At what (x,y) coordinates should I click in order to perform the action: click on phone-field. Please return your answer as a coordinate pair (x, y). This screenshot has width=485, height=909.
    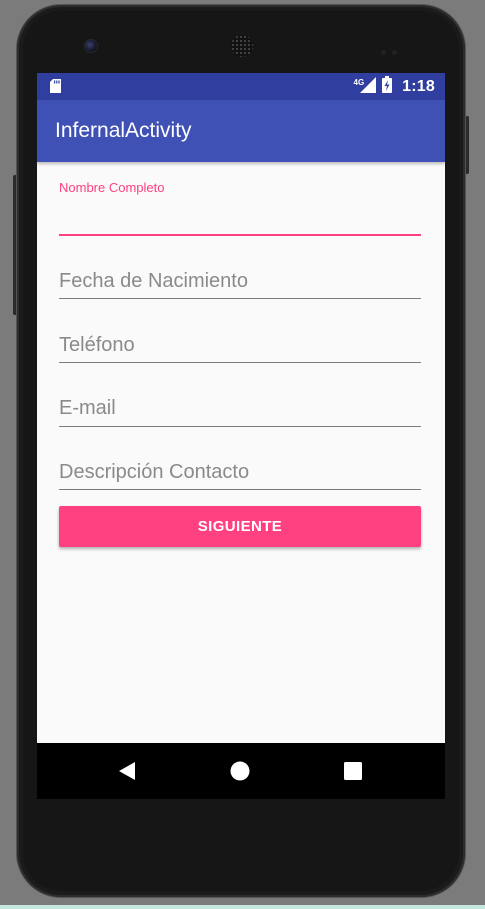
    Looking at the image, I should click on (240, 347).